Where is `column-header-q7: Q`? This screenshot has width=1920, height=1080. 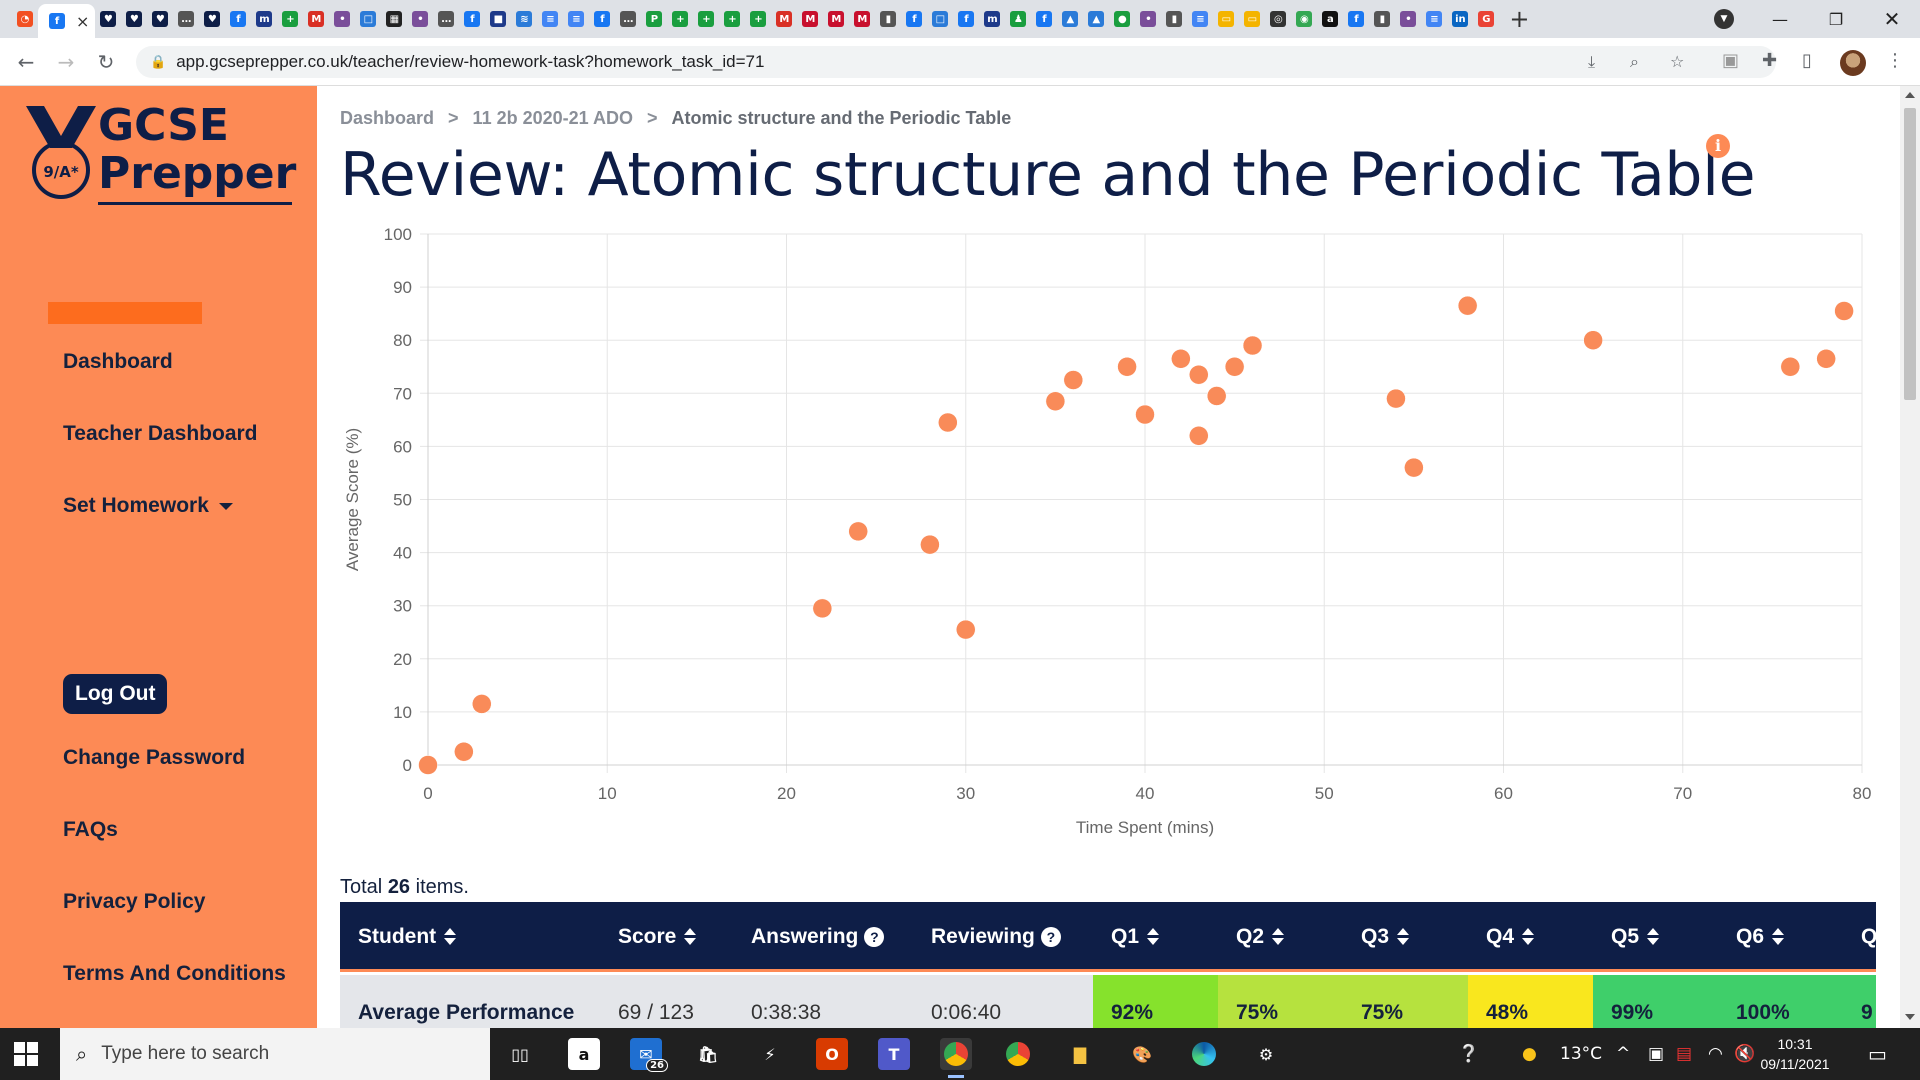 column-header-q7: Q is located at coordinates (1868, 937).